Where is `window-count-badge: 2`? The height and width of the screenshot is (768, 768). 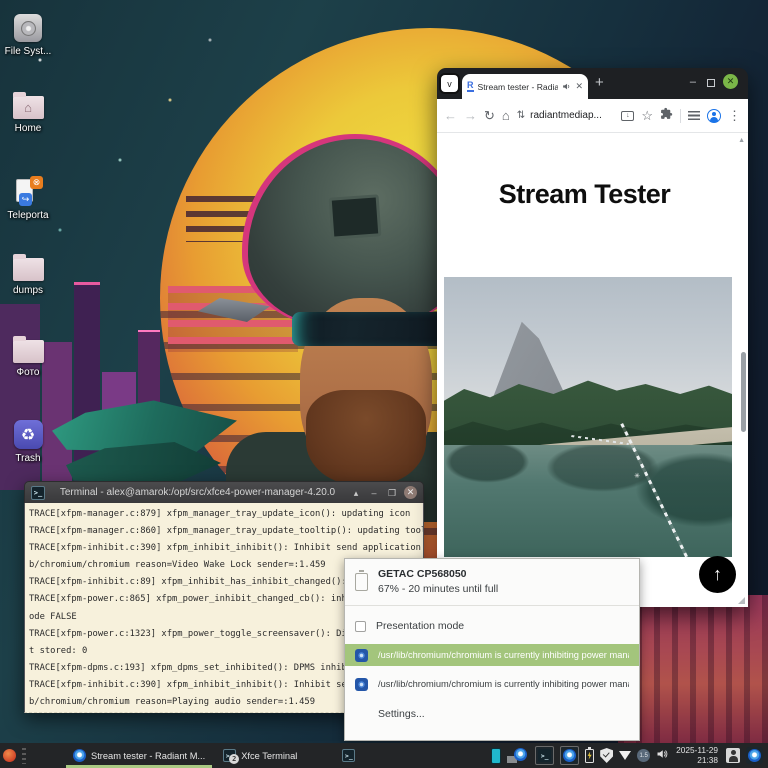 window-count-badge: 2 is located at coordinates (234, 759).